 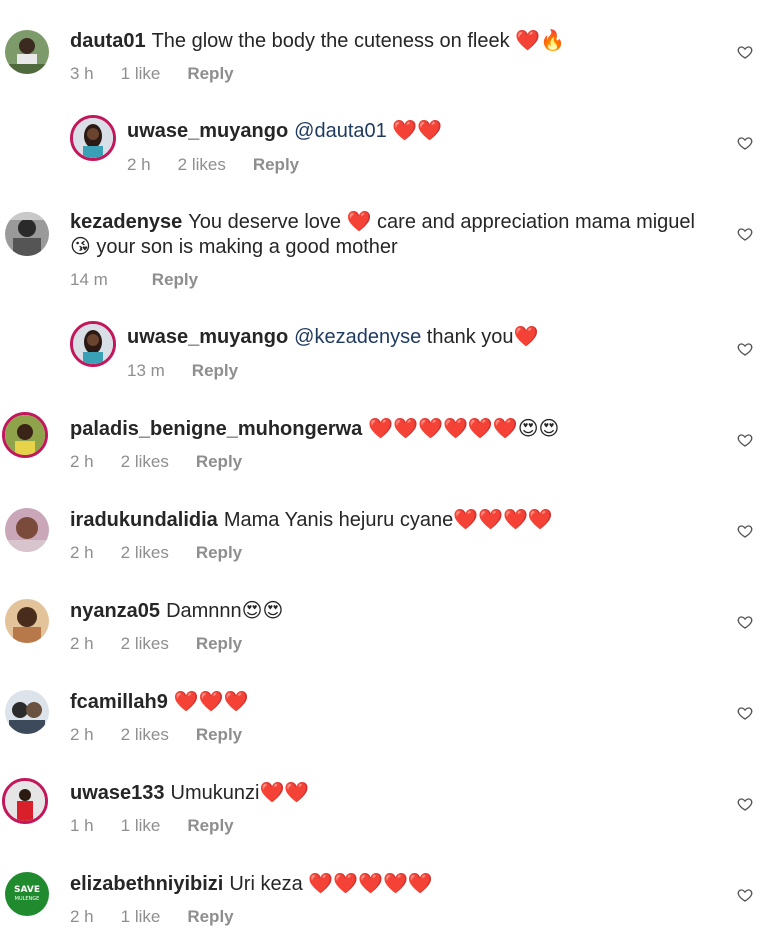 I want to click on username: kezadenyse, so click(x=126, y=222).